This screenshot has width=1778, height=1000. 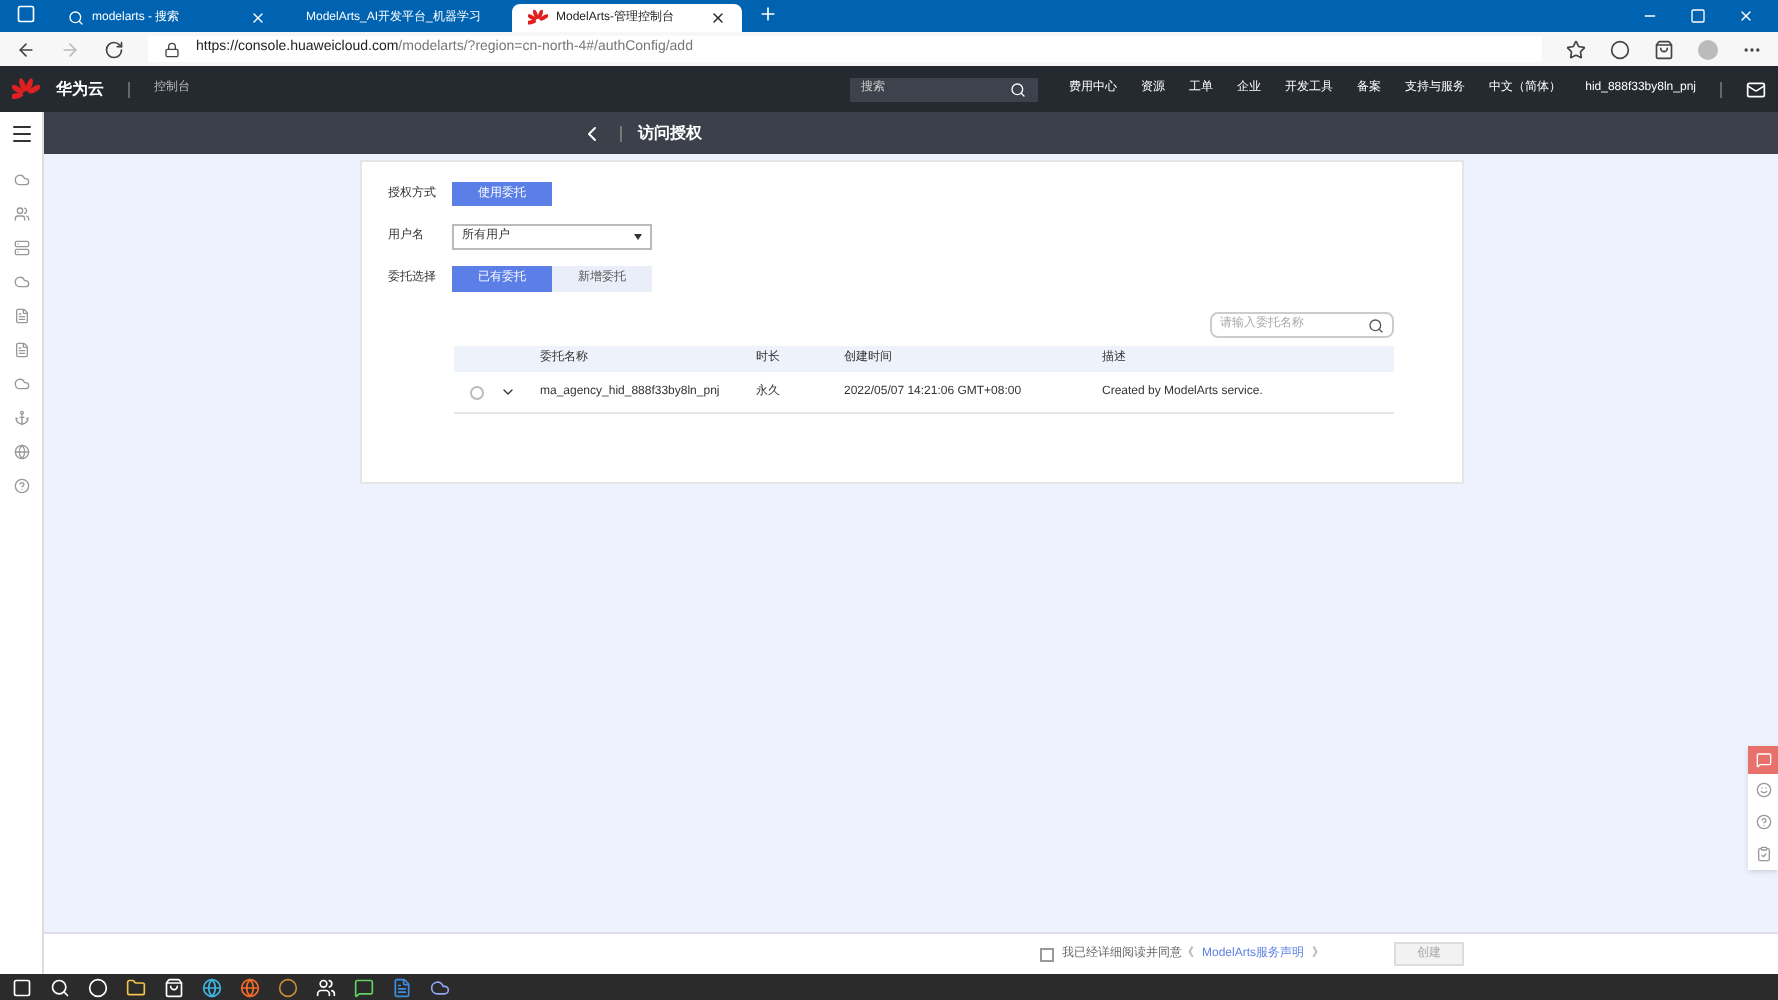 I want to click on tab-actions-icon, so click(x=26, y=14).